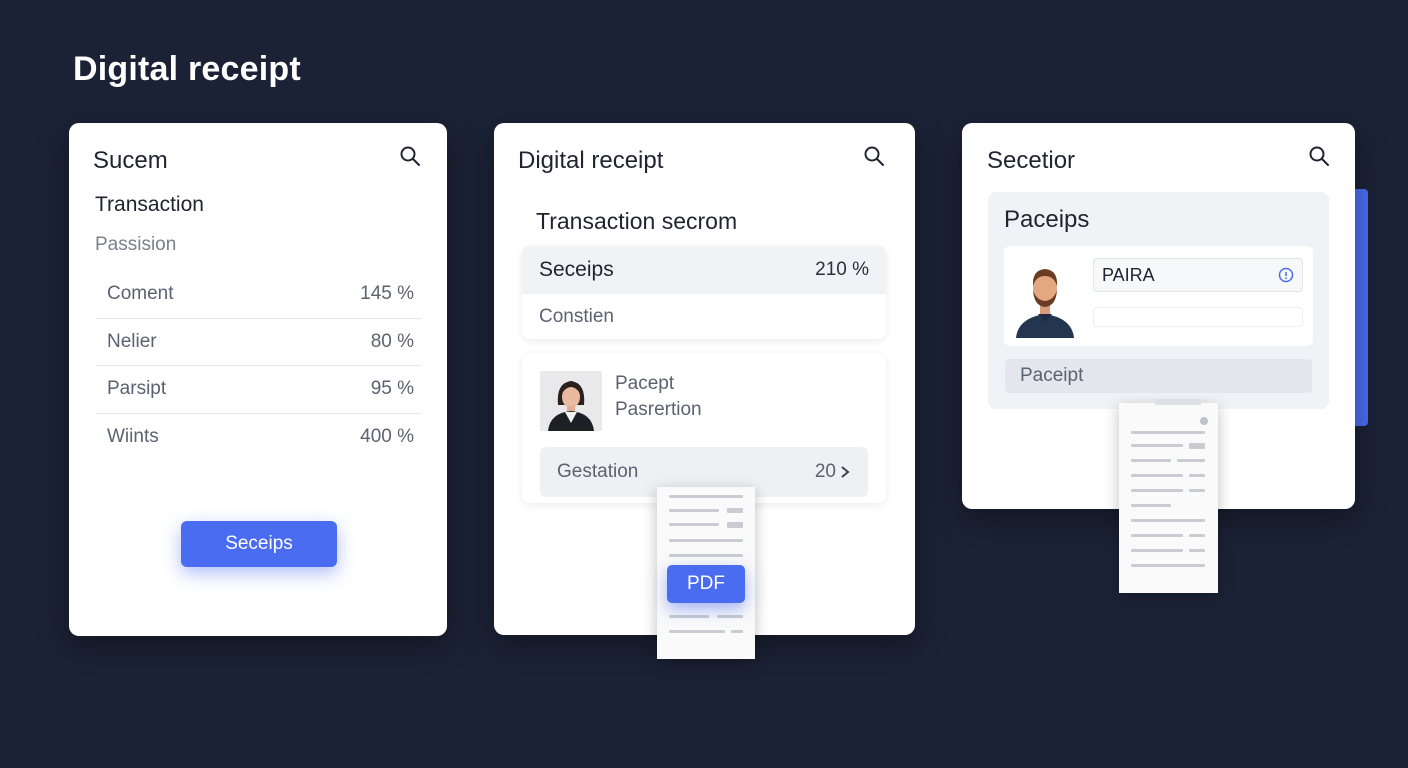  What do you see at coordinates (259, 295) in the screenshot?
I see `list-item: Coment 145 %` at bounding box center [259, 295].